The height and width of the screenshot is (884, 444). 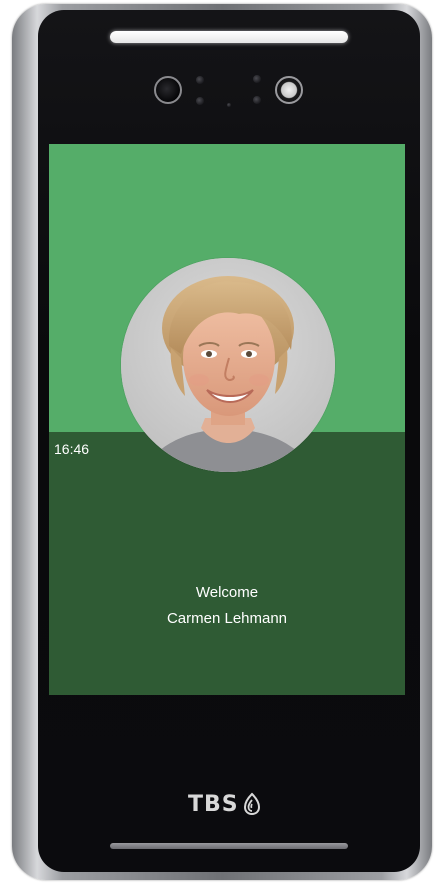 I want to click on clock-time: 16:46, so click(x=72, y=449).